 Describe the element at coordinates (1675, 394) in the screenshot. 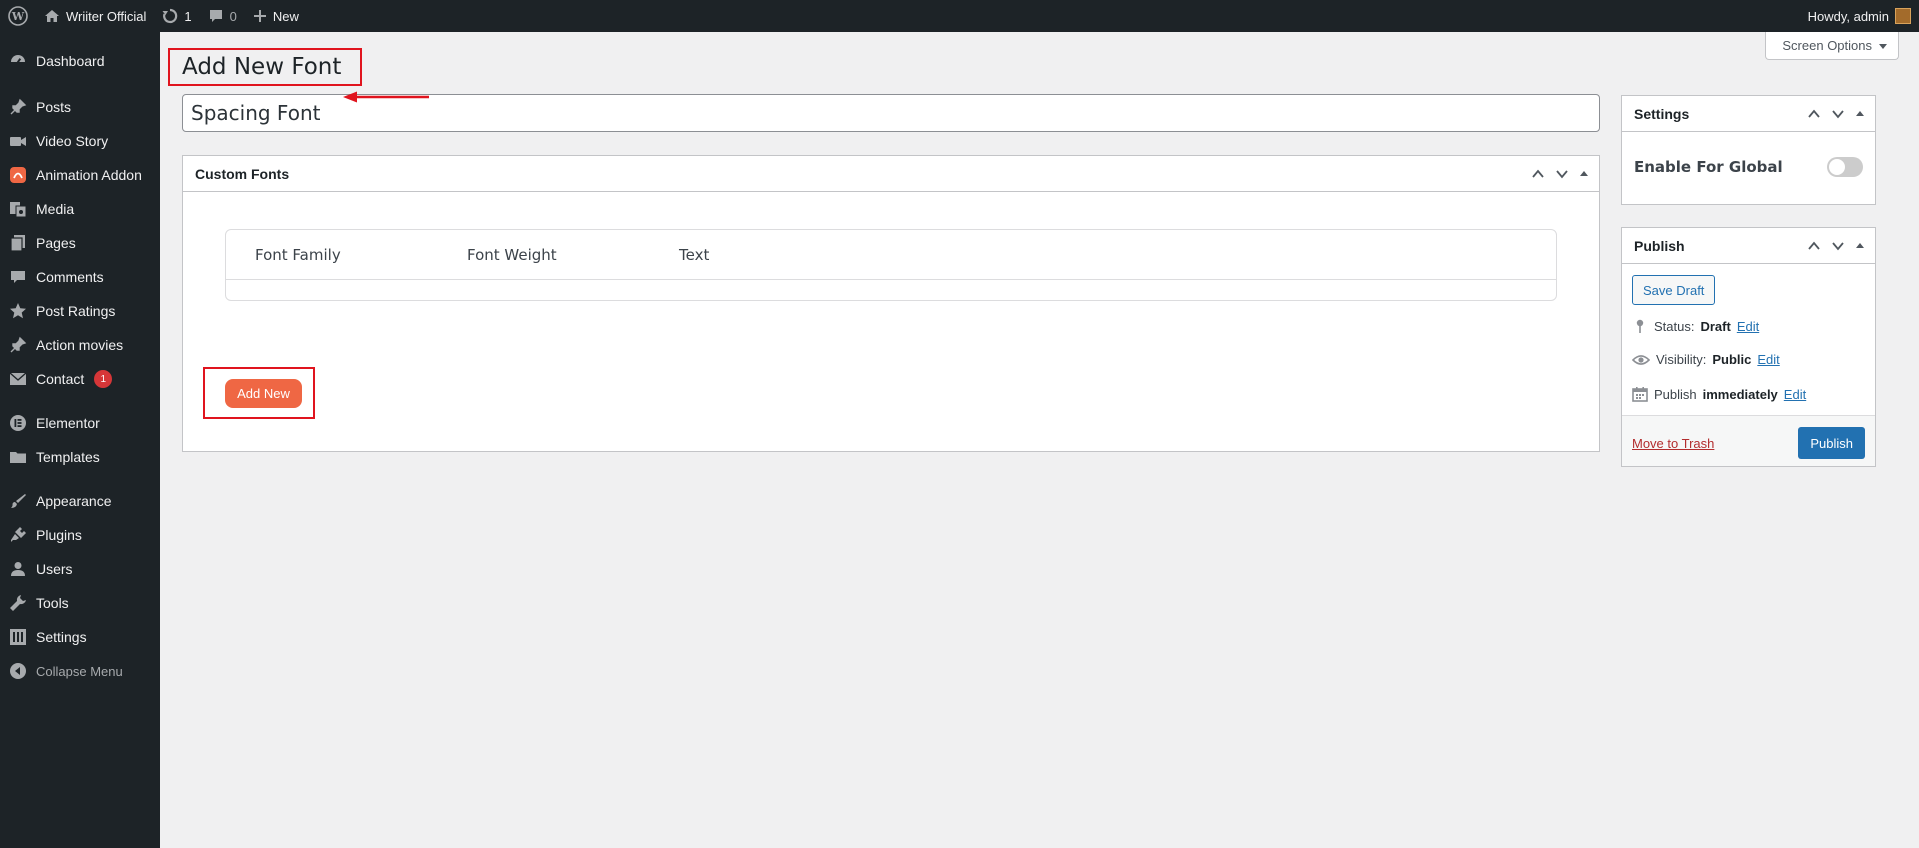

I see `publish-label: Publish` at that location.